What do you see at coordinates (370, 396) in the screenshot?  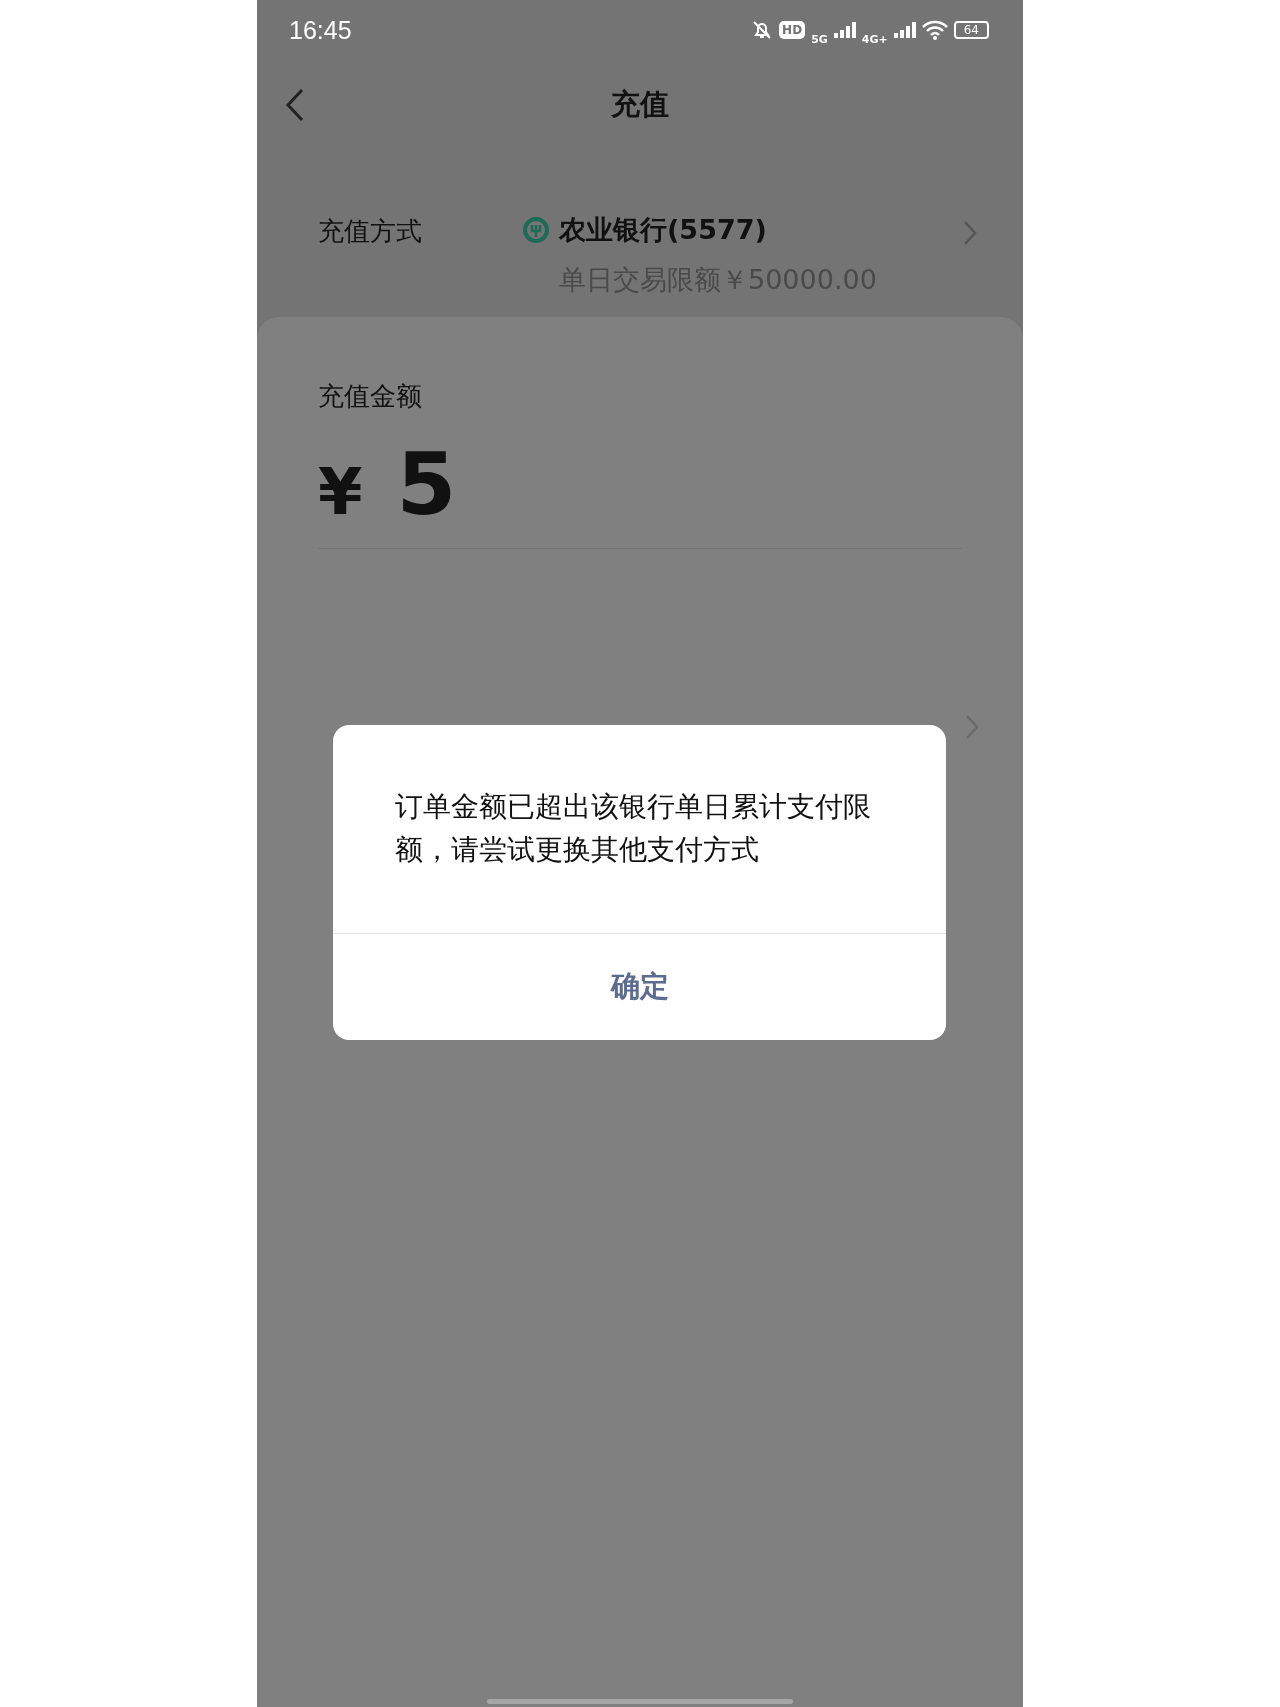 I see `amount-label: 充值金额` at bounding box center [370, 396].